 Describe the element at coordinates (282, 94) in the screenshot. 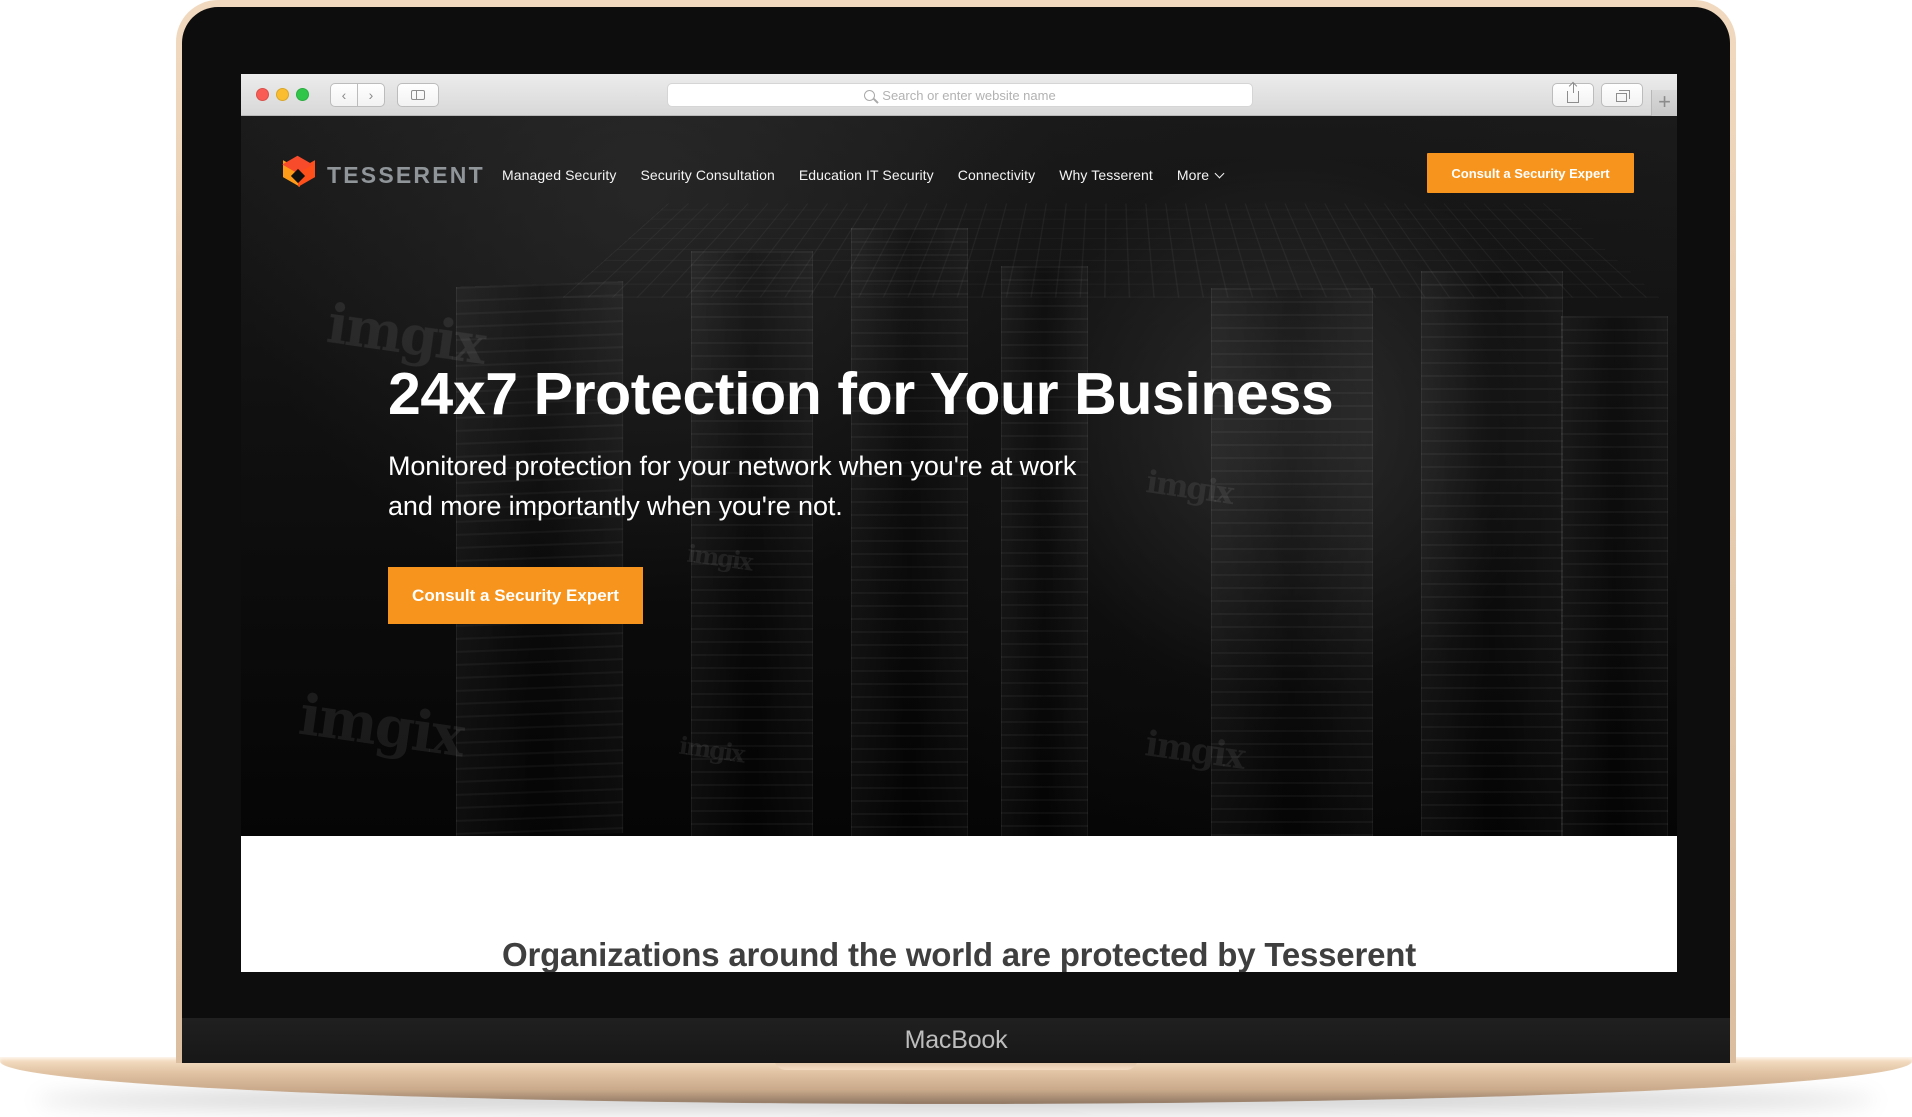

I see `minimize-window-button` at that location.